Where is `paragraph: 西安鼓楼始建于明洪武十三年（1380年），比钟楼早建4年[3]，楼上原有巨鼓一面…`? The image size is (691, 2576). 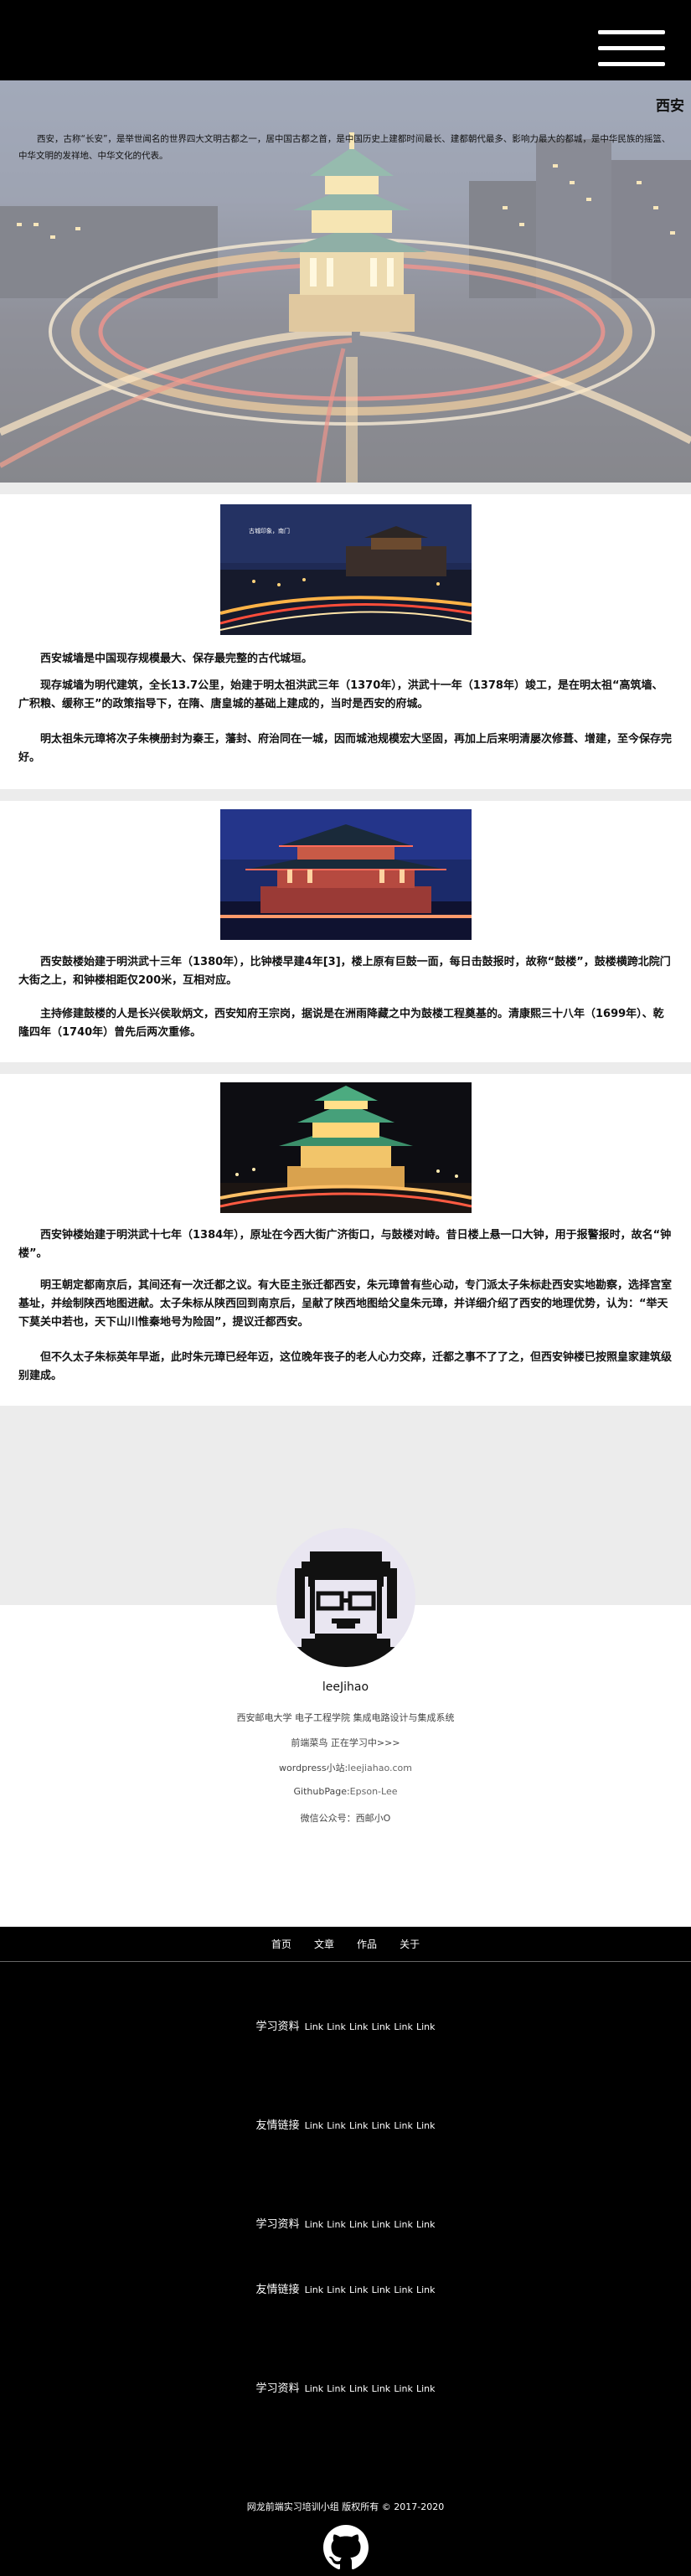
paragraph: 西安鼓楼始建于明洪武十三年（1380年），比钟楼早建4年[3]，楼上原有巨鼓一面… is located at coordinates (344, 971).